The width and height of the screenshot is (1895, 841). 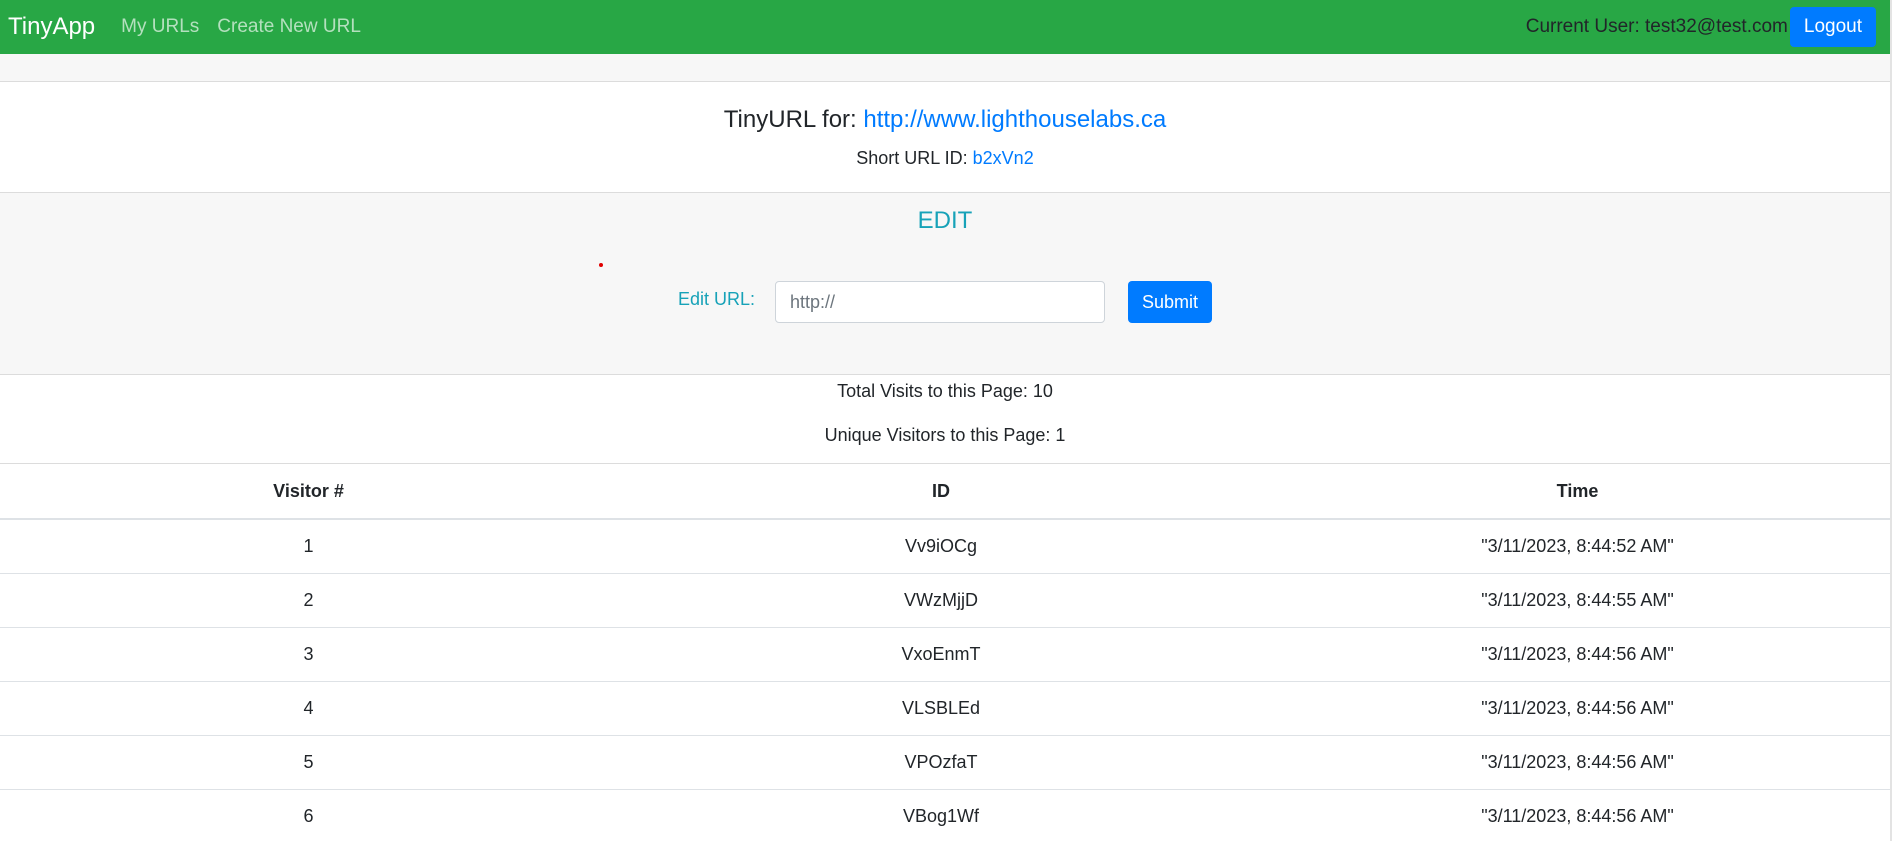 What do you see at coordinates (1170, 302) in the screenshot?
I see `submit-button: Submit` at bounding box center [1170, 302].